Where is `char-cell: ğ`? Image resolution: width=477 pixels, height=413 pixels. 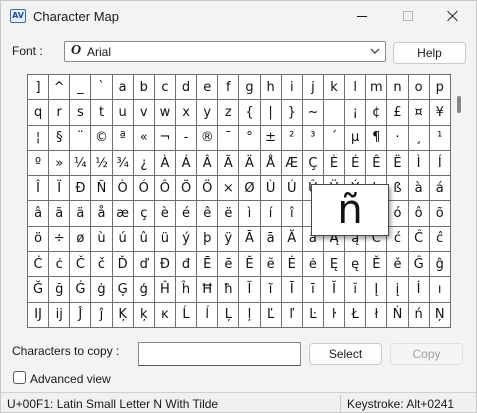 char-cell: ğ is located at coordinates (60, 290).